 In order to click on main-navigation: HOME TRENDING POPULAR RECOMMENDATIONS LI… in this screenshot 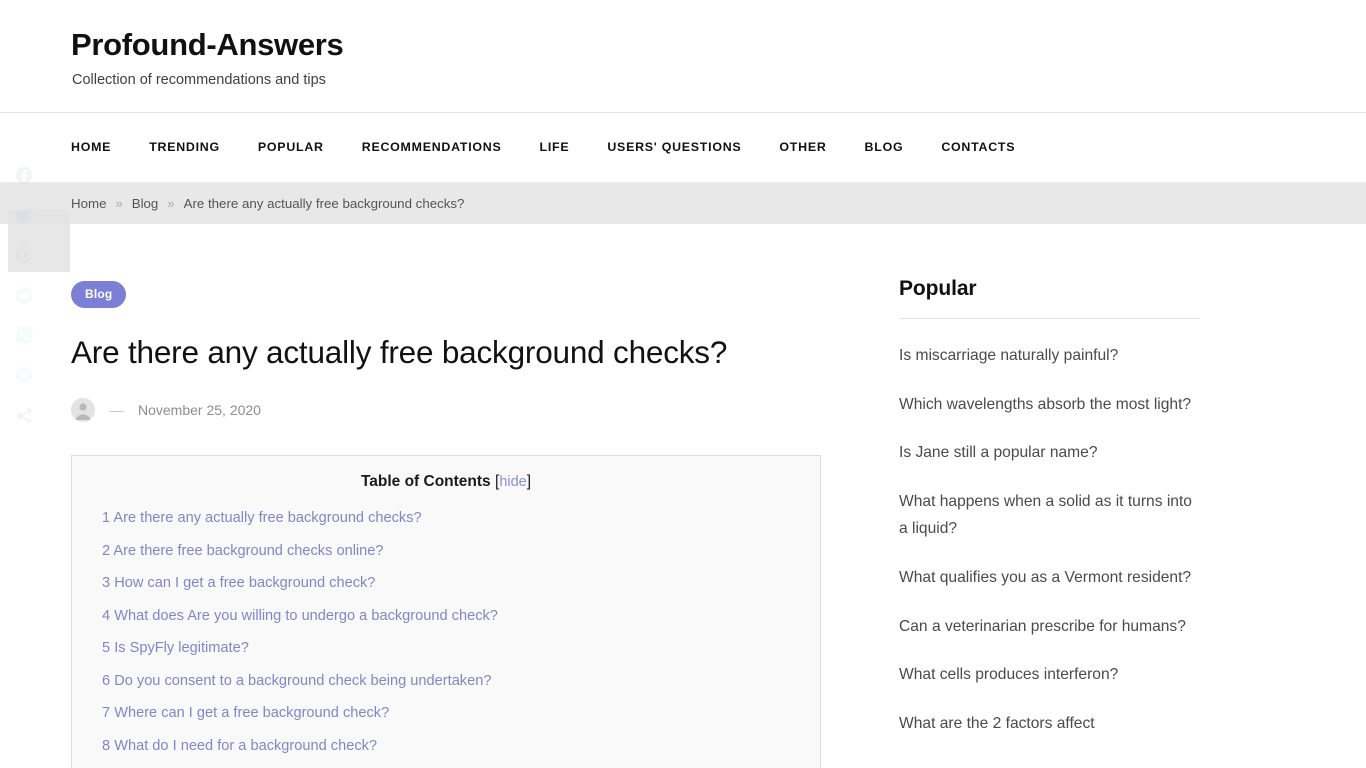, I will do `click(683, 147)`.